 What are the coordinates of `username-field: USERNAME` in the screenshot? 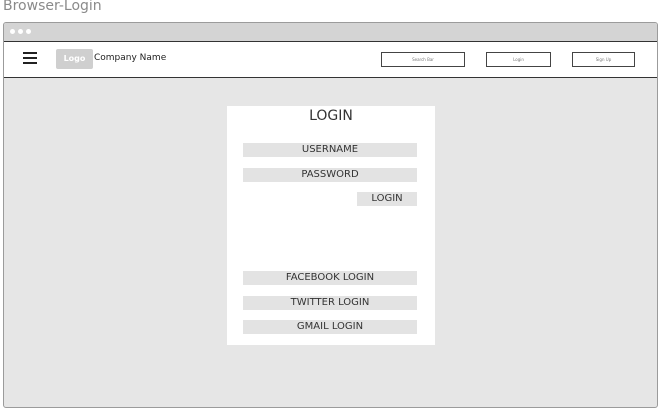 It's located at (330, 150).